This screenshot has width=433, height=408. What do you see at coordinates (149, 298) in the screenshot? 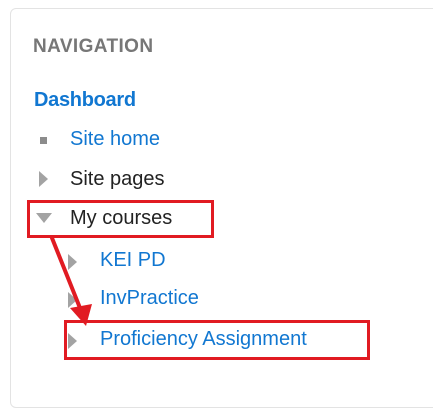
I see `course-invpractice: InvPractice` at bounding box center [149, 298].